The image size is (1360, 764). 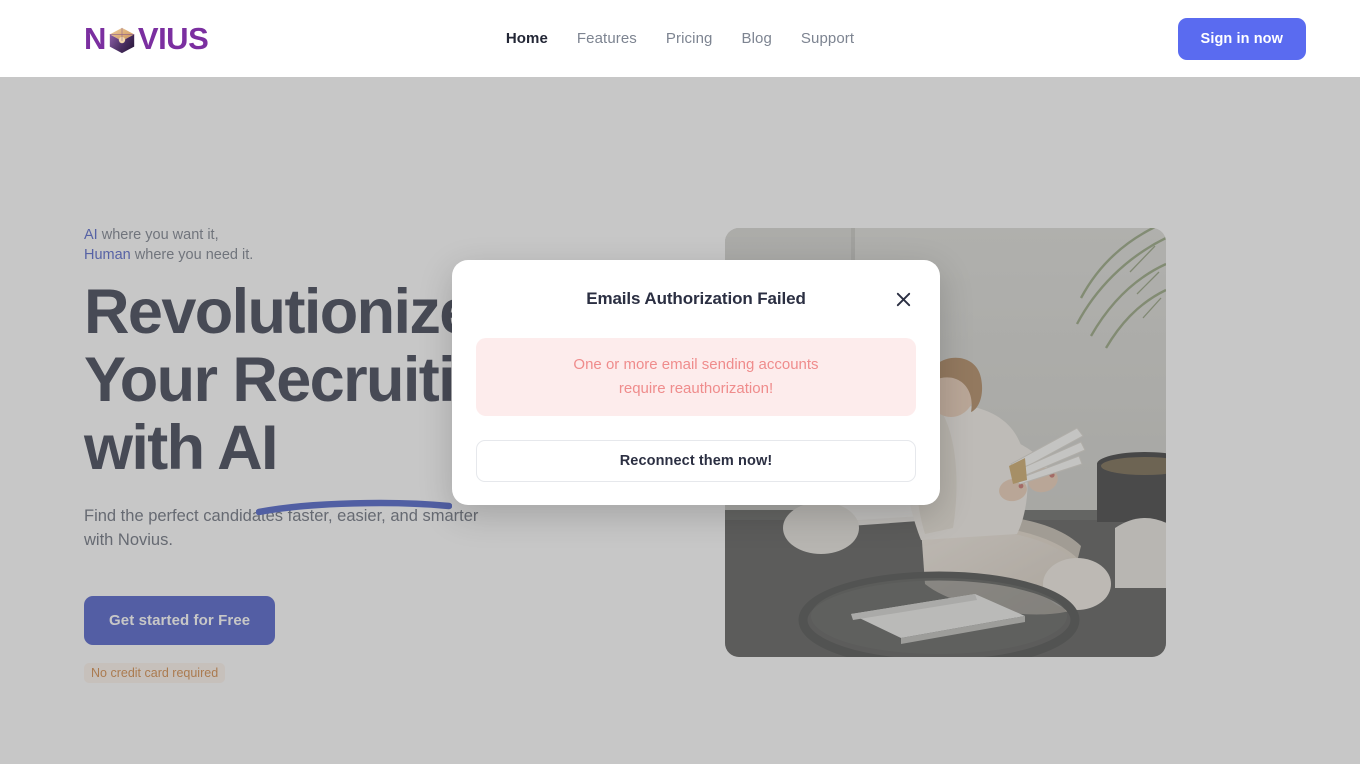 I want to click on reconnect-button: Reconnect them now!, so click(x=696, y=461).